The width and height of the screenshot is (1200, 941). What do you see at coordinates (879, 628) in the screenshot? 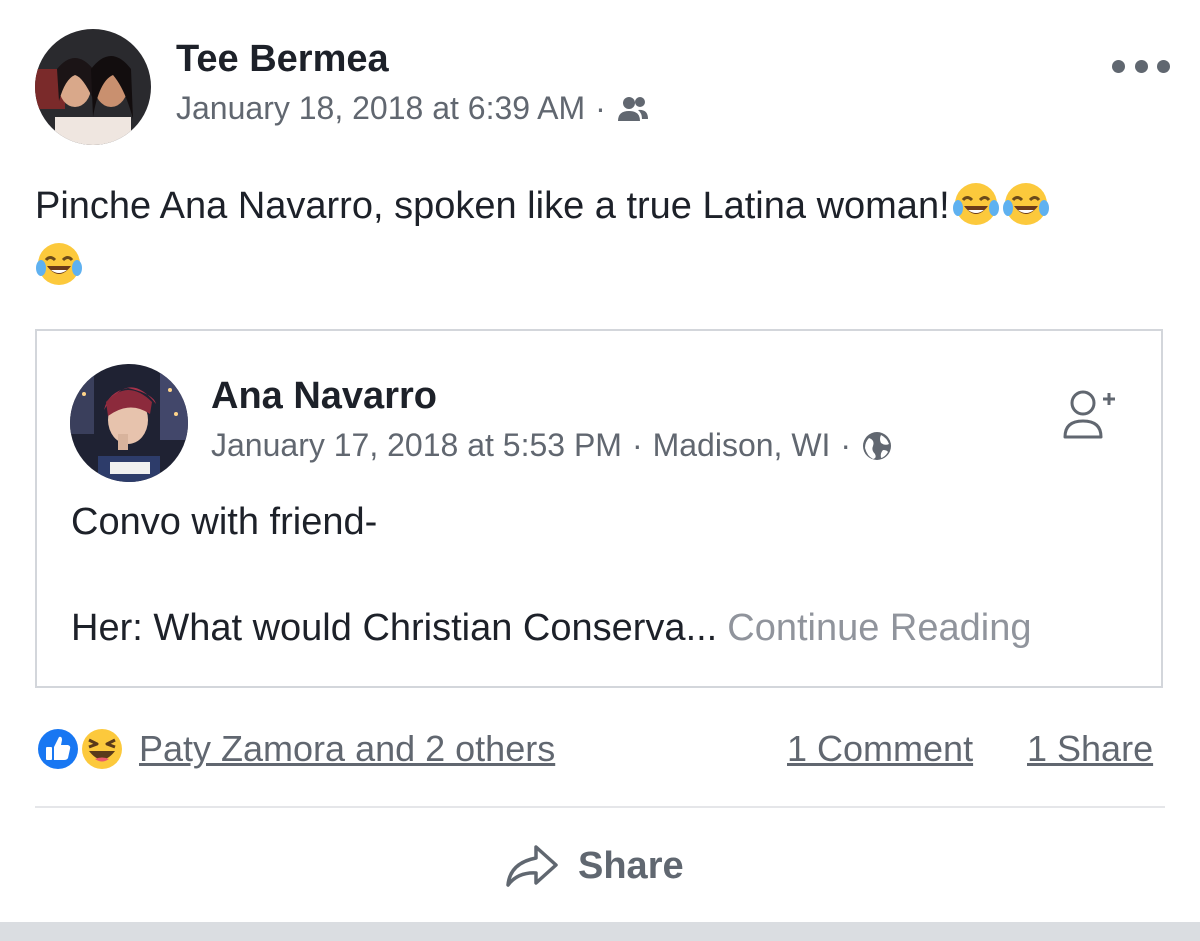
I see `continue-reading-link: Continue Reading` at bounding box center [879, 628].